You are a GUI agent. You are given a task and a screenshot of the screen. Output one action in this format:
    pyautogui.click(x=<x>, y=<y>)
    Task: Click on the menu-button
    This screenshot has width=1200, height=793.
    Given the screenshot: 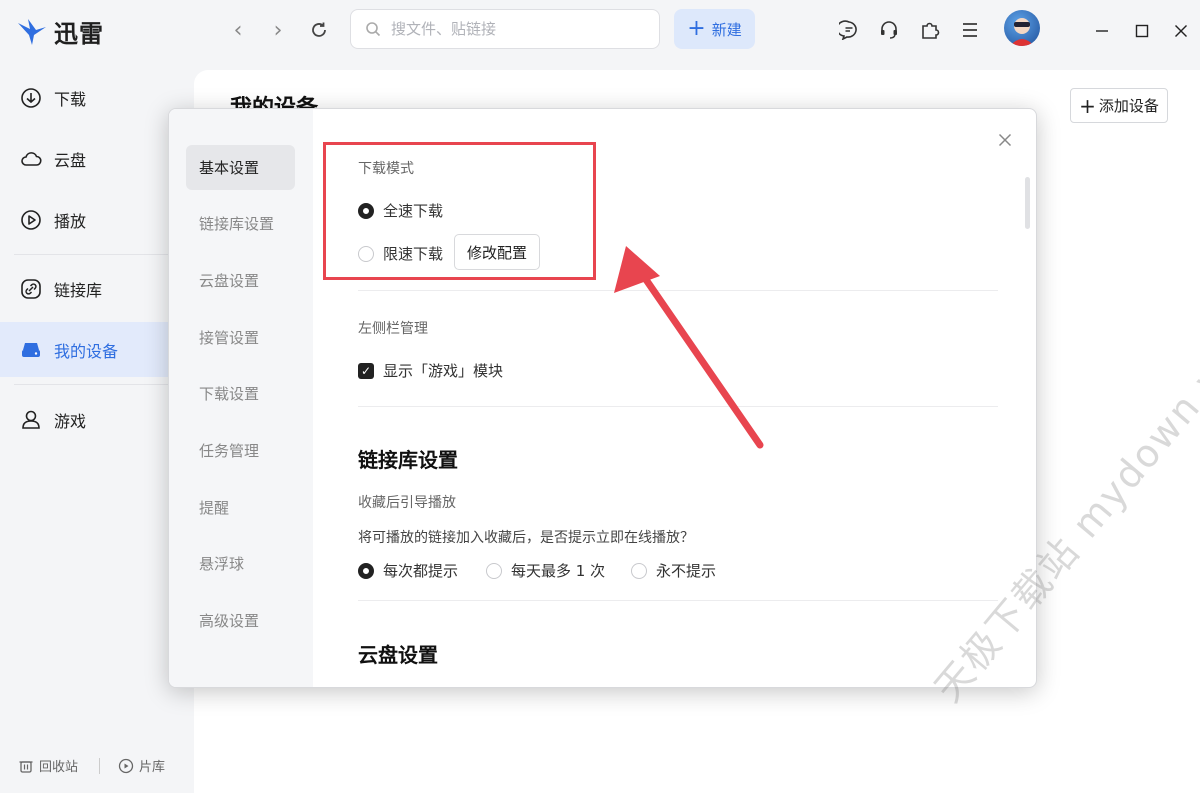 What is the action you would take?
    pyautogui.click(x=970, y=30)
    